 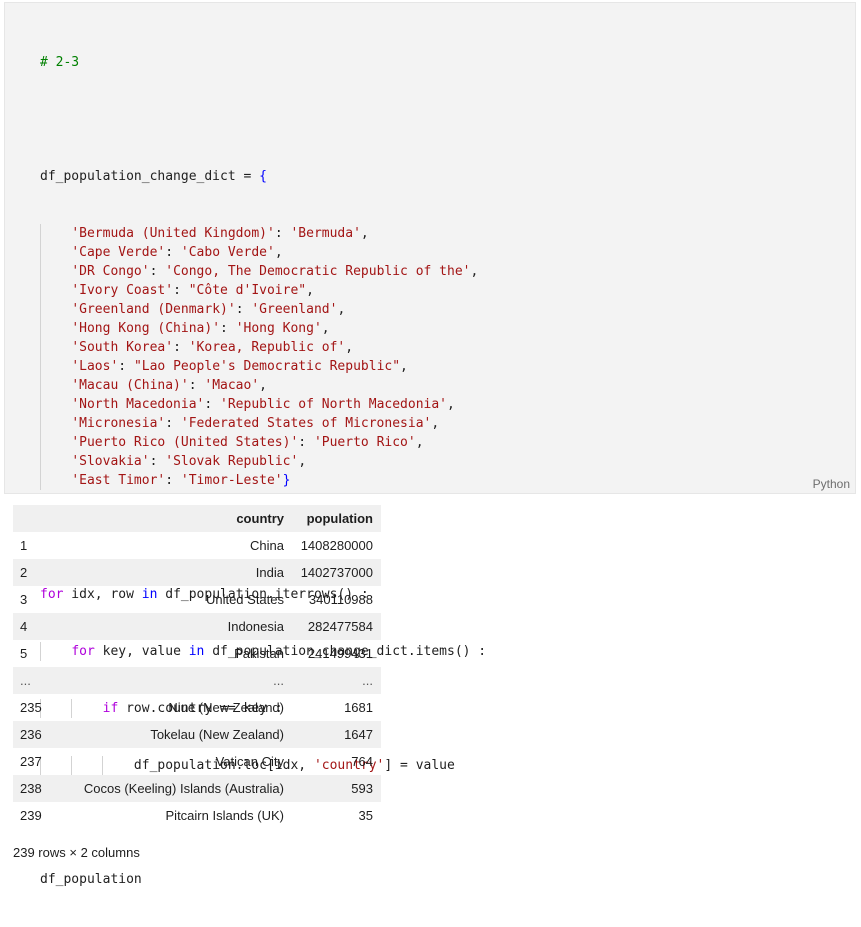 What do you see at coordinates (334, 518) in the screenshot?
I see `column-header-population: population` at bounding box center [334, 518].